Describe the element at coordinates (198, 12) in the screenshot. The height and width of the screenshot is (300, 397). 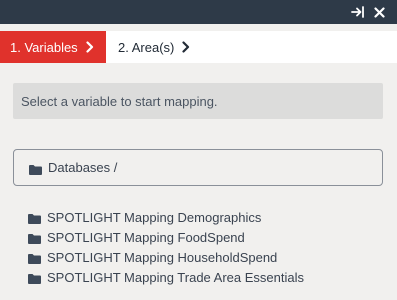
I see `top-toolbar` at that location.